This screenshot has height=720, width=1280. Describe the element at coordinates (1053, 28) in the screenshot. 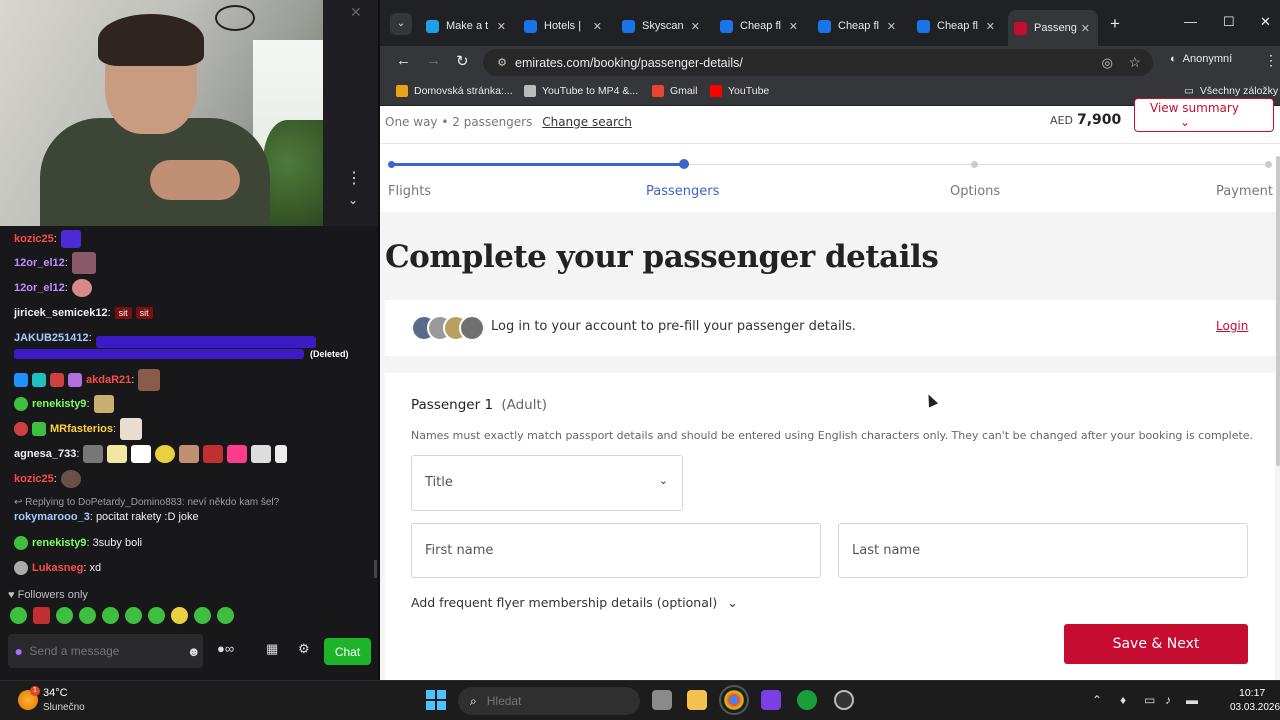

I see `tab-active: Passeng ✕` at that location.